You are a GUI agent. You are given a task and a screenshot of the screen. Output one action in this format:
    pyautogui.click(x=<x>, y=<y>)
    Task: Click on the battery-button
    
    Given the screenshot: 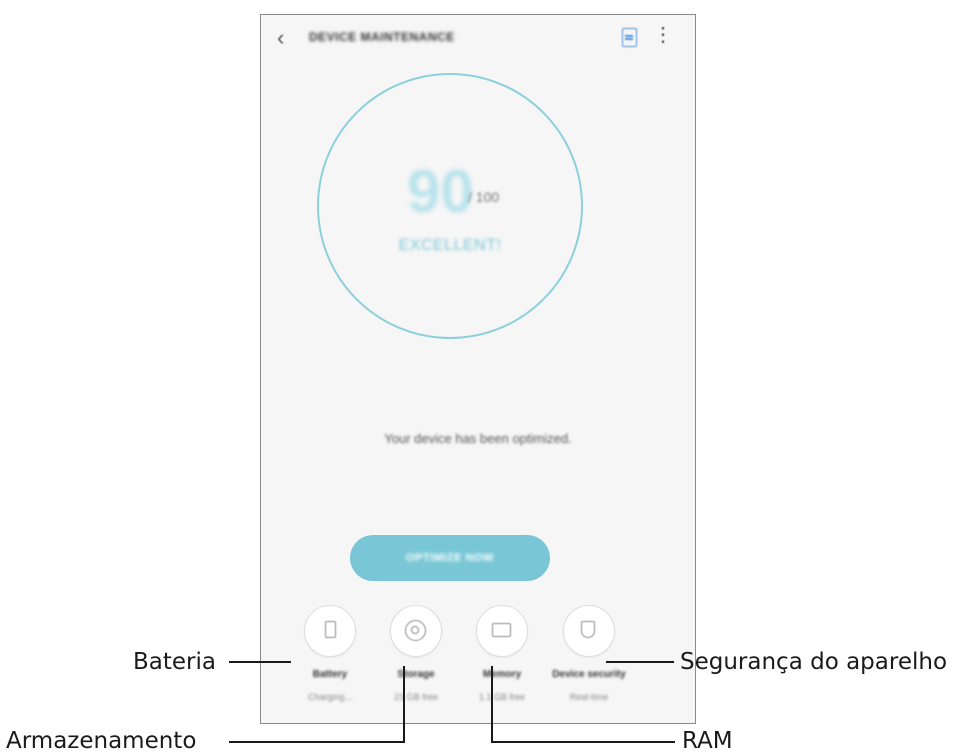 What is the action you would take?
    pyautogui.click(x=330, y=631)
    